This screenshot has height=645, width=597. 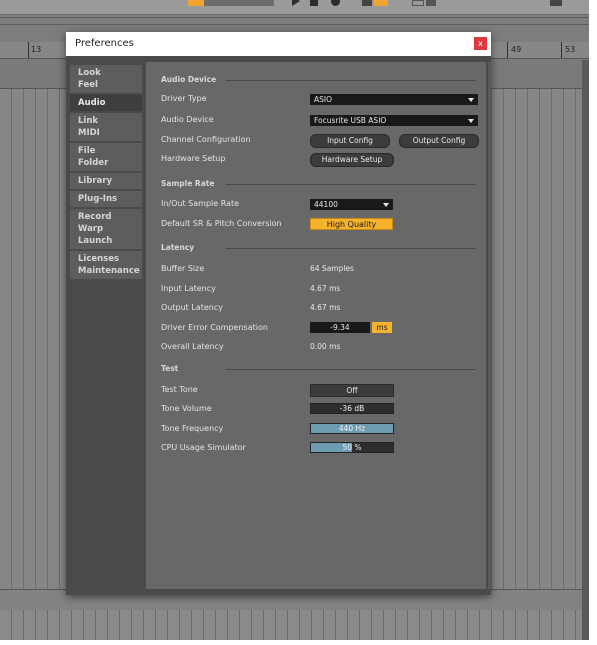 What do you see at coordinates (325, 307) in the screenshot?
I see `output-latency-value: 4.67 ms` at bounding box center [325, 307].